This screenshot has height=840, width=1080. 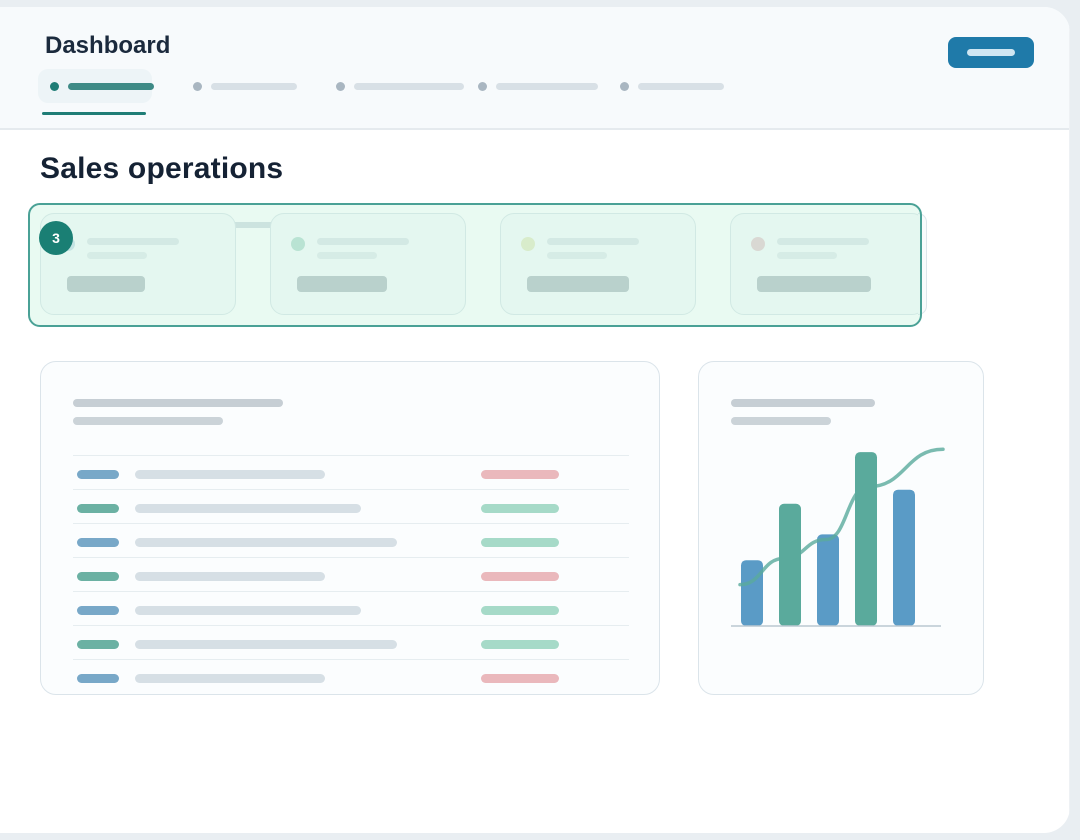 What do you see at coordinates (535, 68) in the screenshot?
I see `top-header: Dashboard` at bounding box center [535, 68].